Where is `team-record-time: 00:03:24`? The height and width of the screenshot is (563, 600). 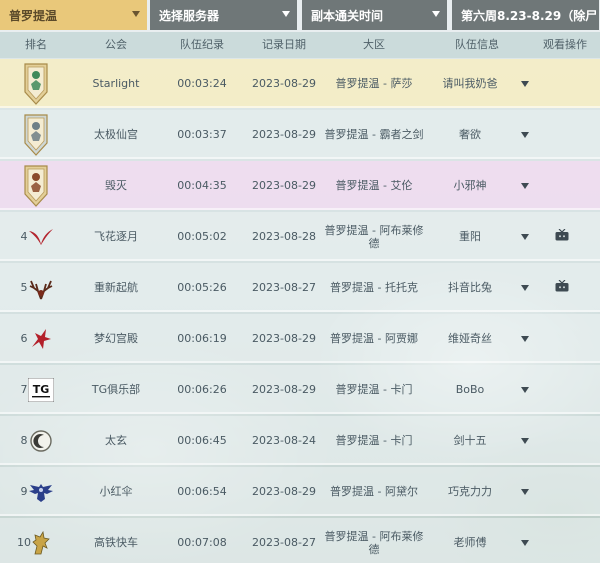 team-record-time: 00:03:24 is located at coordinates (202, 83).